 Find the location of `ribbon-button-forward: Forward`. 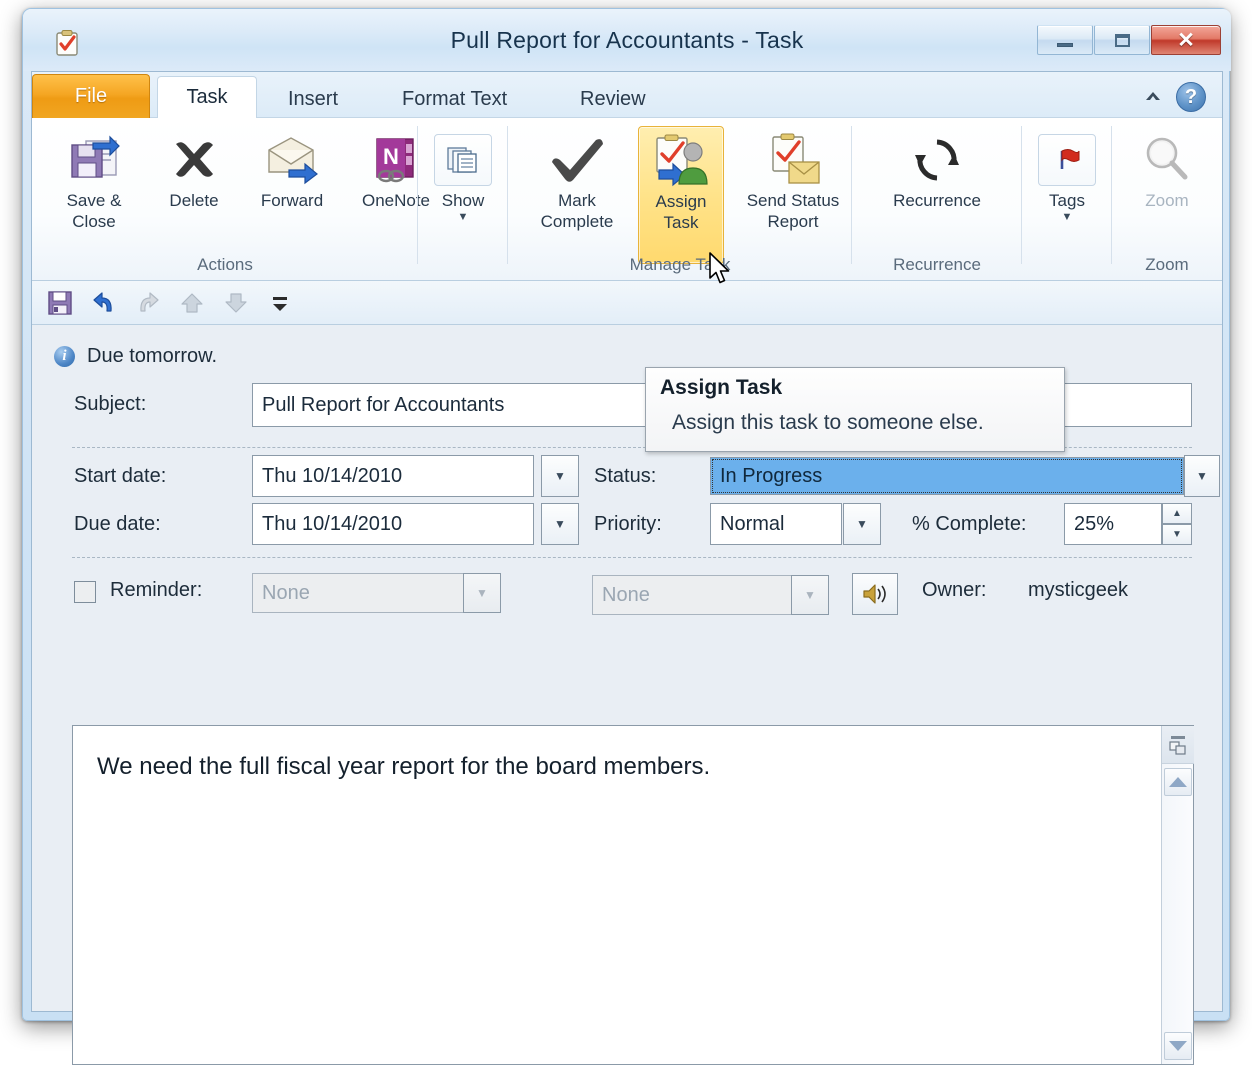

ribbon-button-forward: Forward is located at coordinates (292, 168).